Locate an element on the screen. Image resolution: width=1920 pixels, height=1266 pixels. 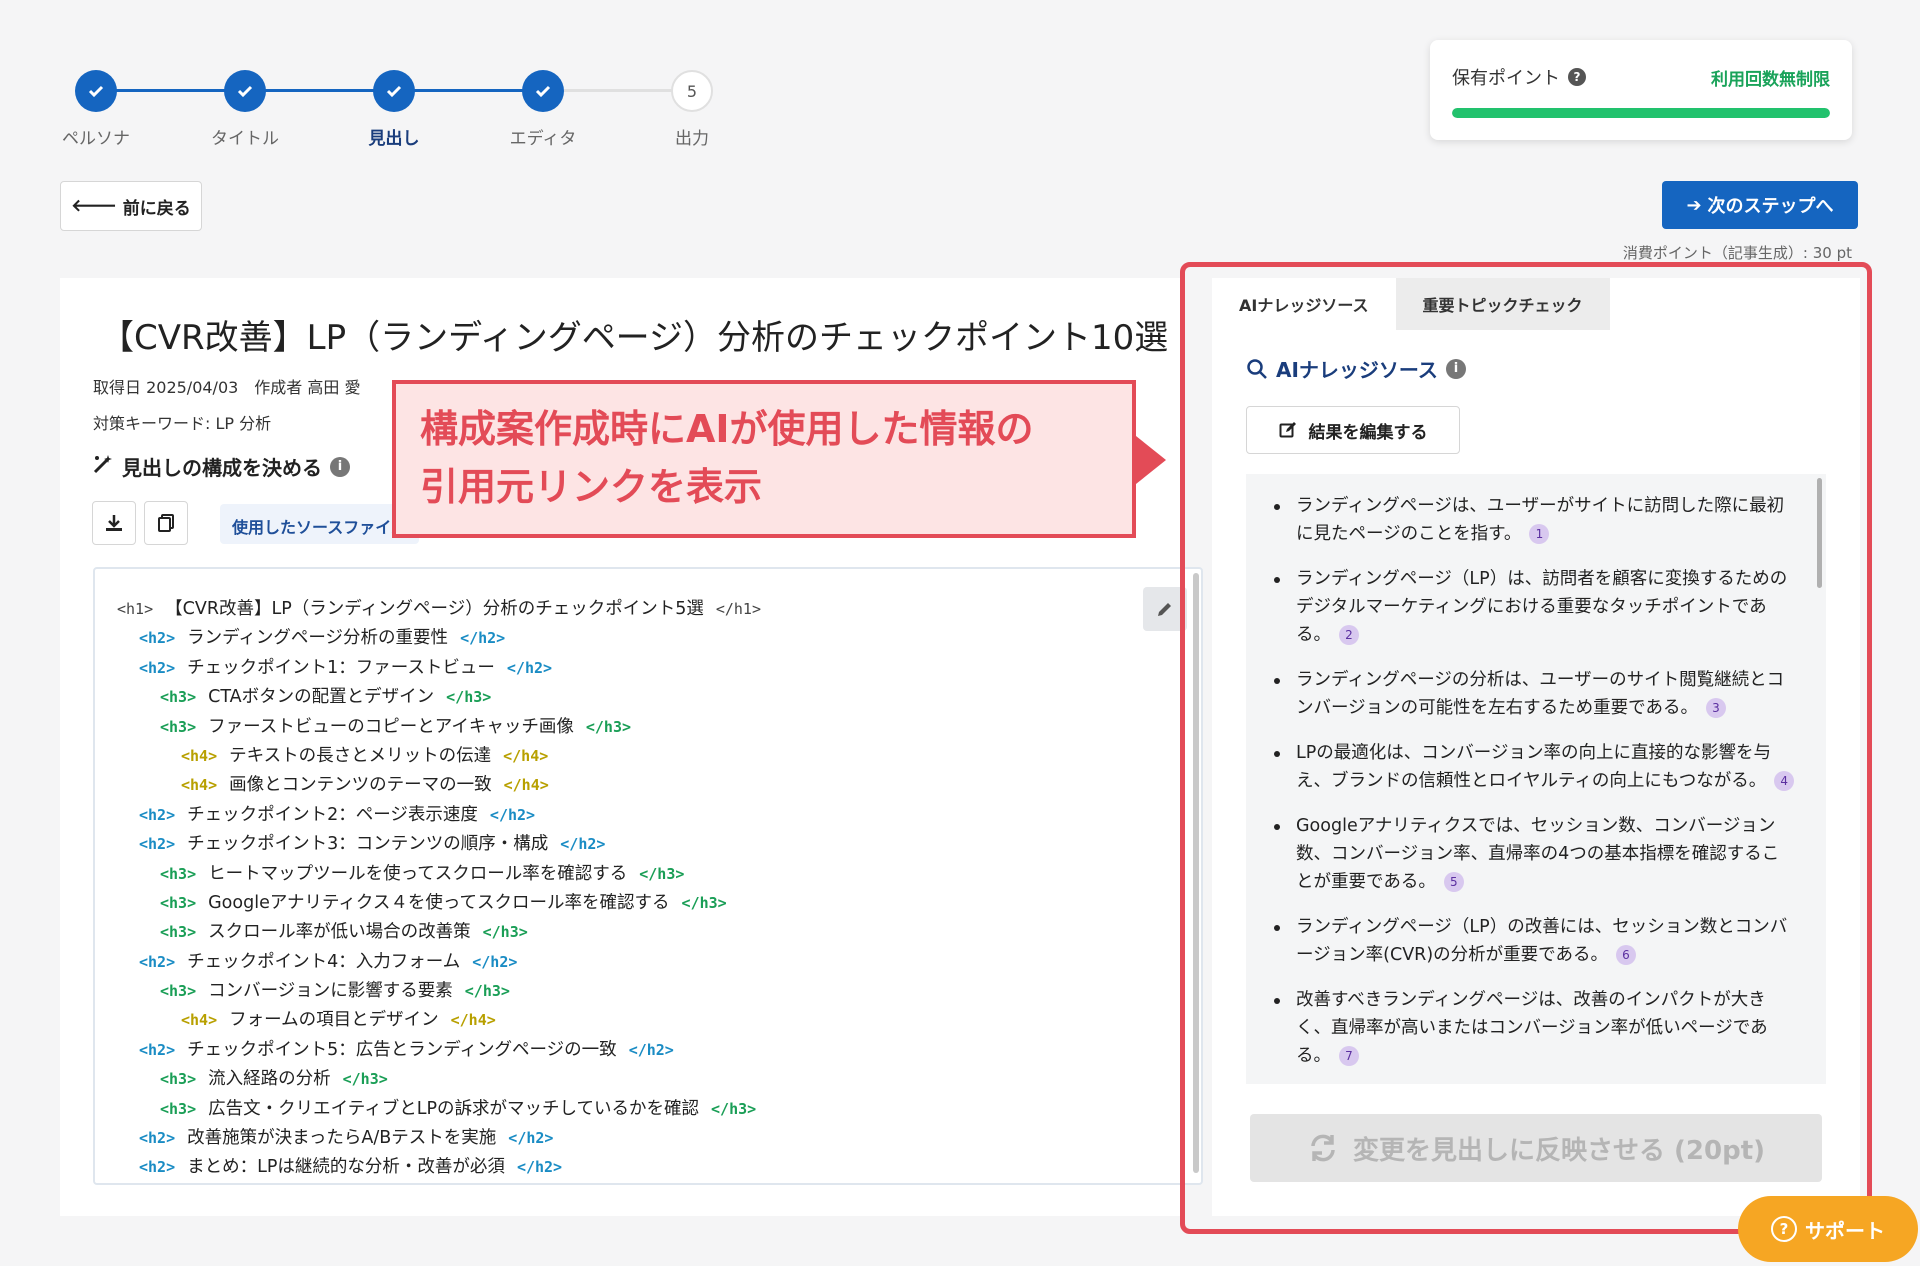
points-card: 保有ポイント ? 利用回数無制限 is located at coordinates (1641, 90).